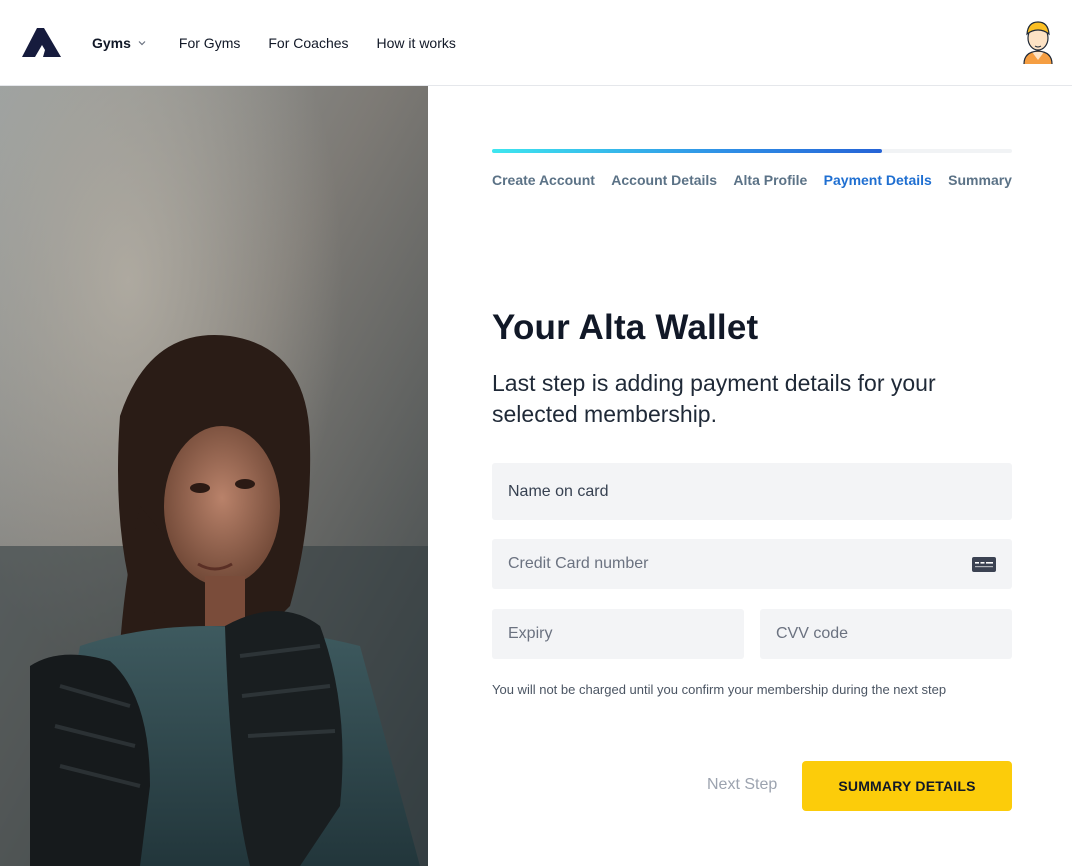  I want to click on nav-for-gyms: For Gyms, so click(209, 43).